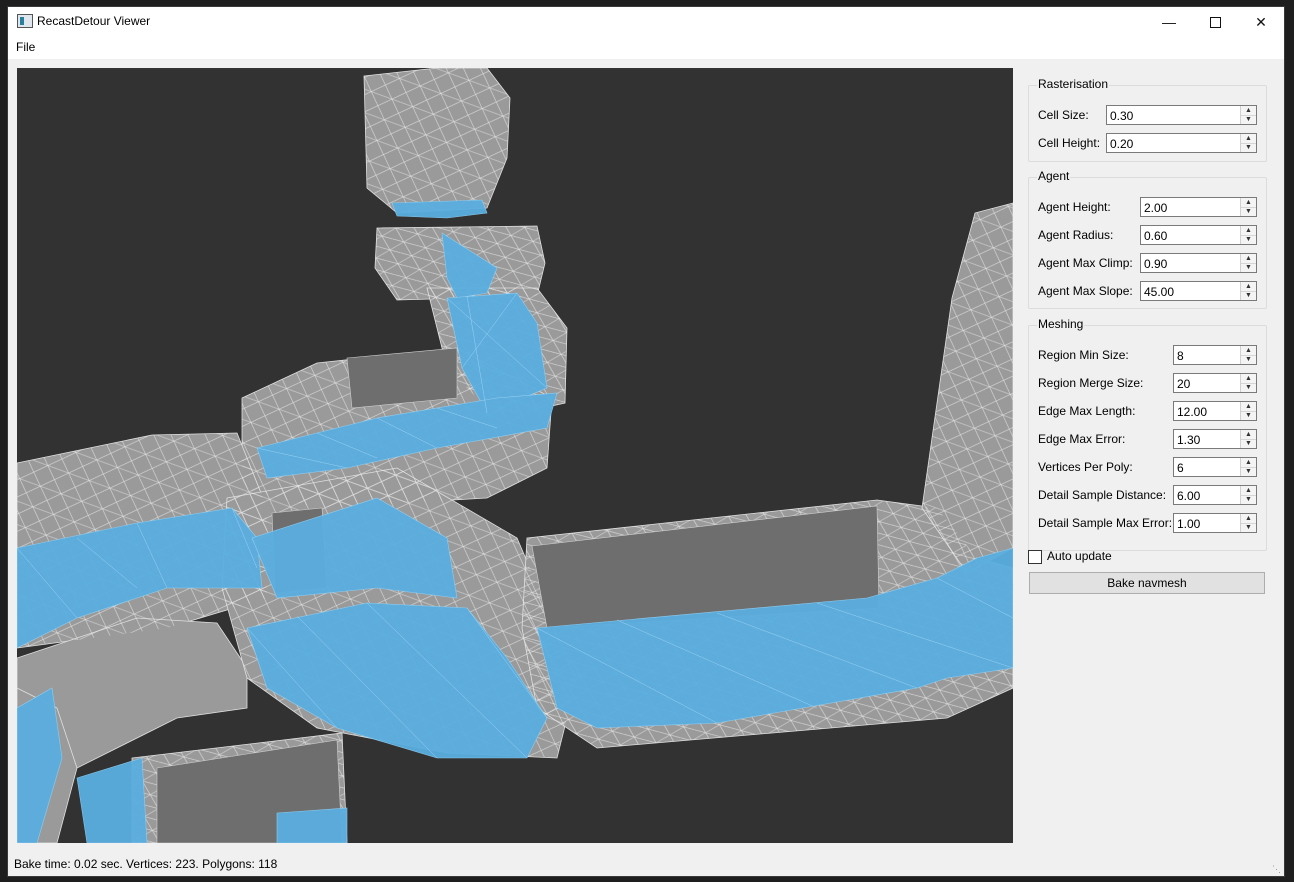  What do you see at coordinates (1215, 467) in the screenshot?
I see `vertices-per-poly-spinbox: 6 ▲ ▼` at bounding box center [1215, 467].